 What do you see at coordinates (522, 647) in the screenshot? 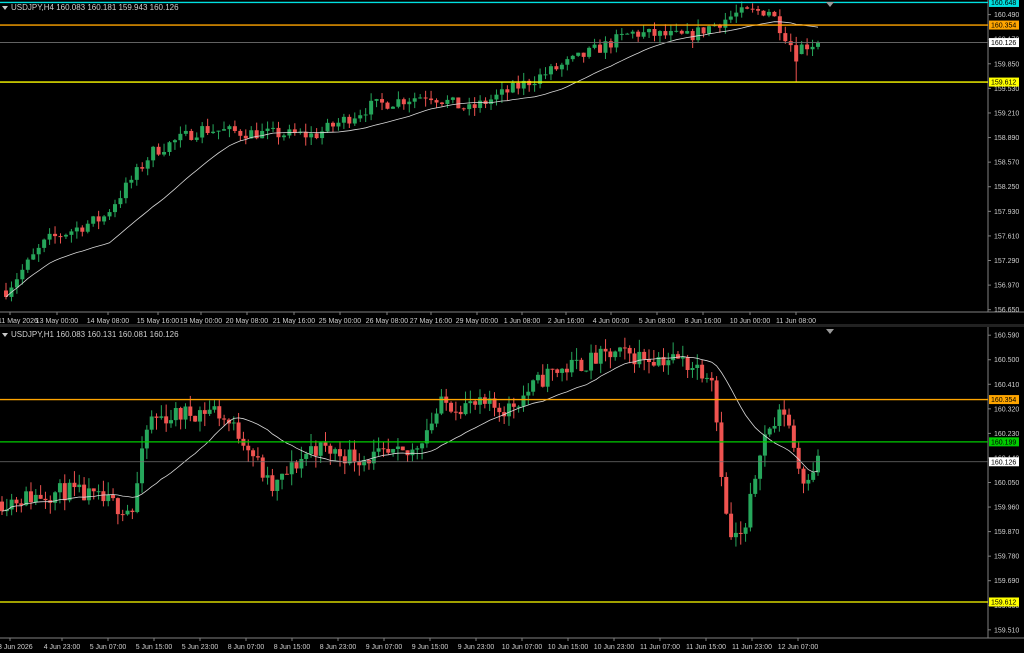
I see `time-scale-label: 10 Jun 07:00` at bounding box center [522, 647].